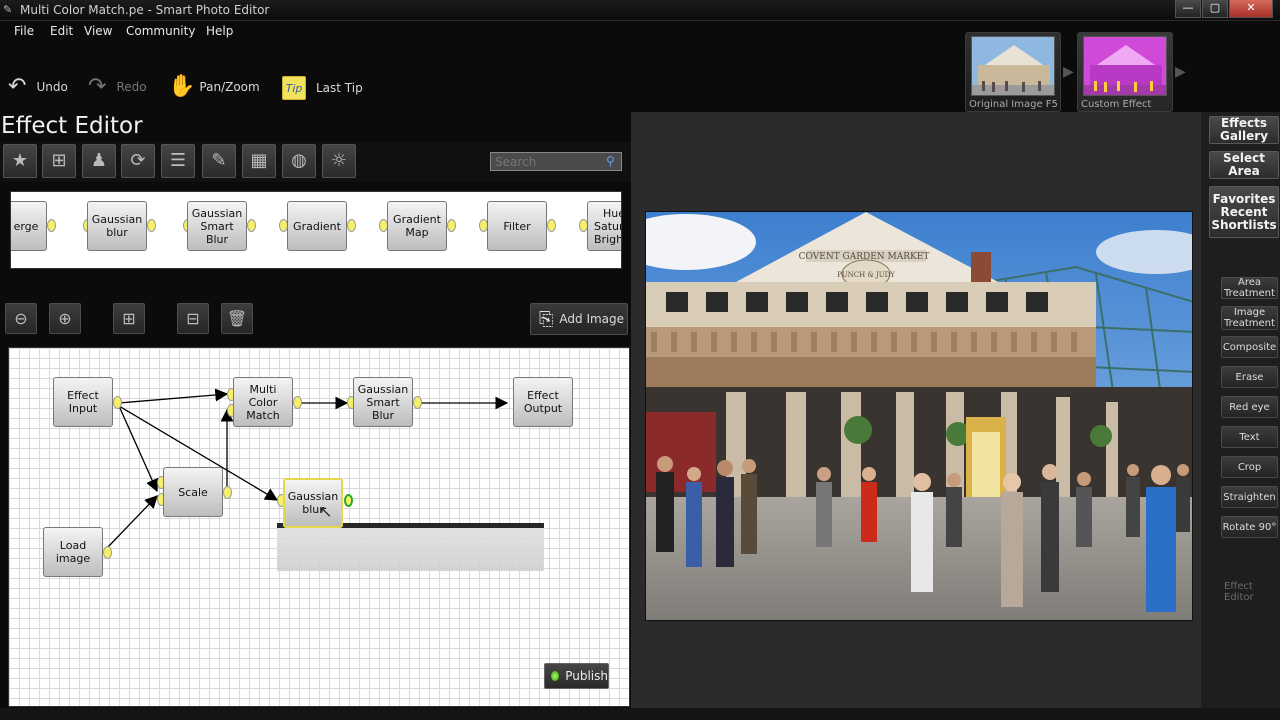  I want to click on trash-icon: 🗑, so click(237, 318).